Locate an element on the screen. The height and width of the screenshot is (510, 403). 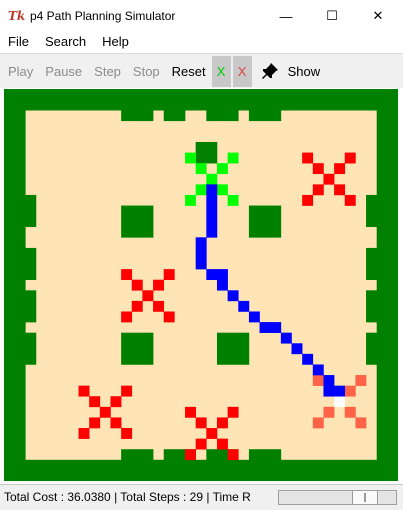
play-button: Play is located at coordinates (20, 71).